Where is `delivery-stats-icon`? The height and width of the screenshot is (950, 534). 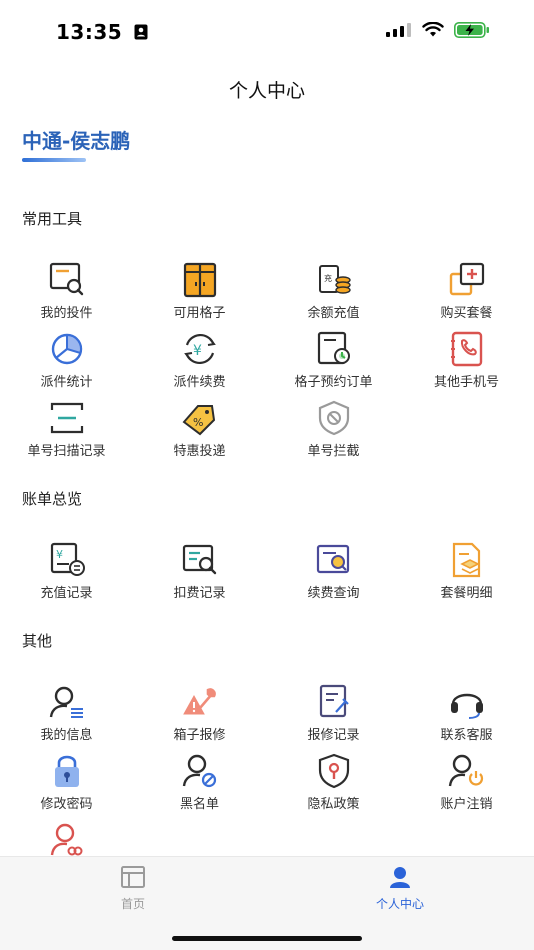 delivery-stats-icon is located at coordinates (66, 349).